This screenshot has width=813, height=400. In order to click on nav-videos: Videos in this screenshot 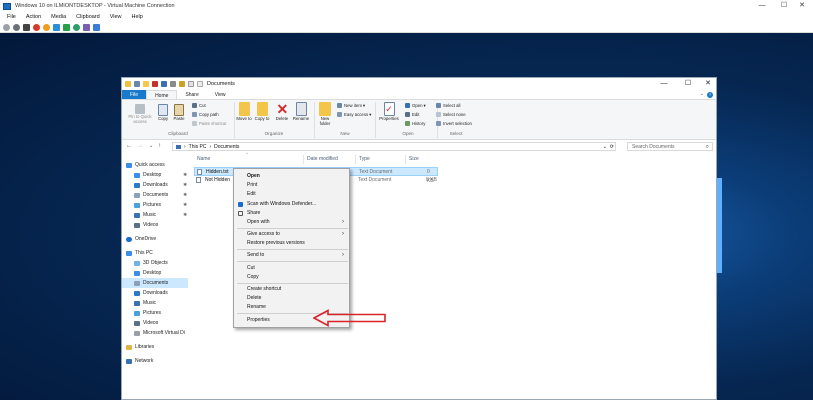, I will do `click(155, 225)`.